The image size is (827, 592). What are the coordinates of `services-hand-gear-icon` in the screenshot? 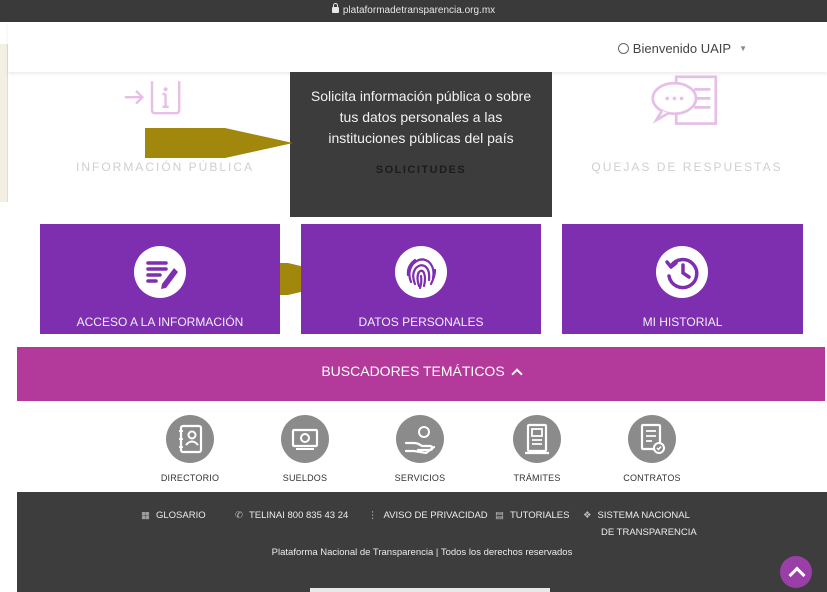 It's located at (420, 439).